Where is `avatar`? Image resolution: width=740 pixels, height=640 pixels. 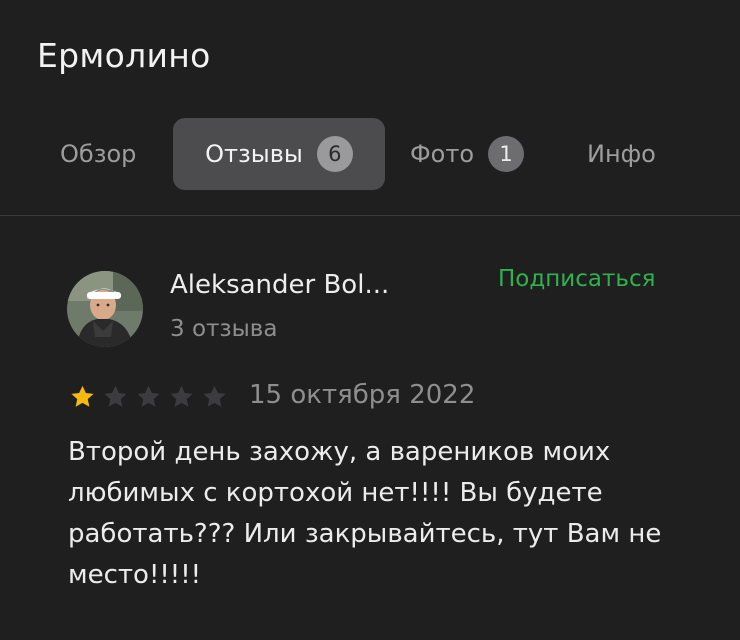 avatar is located at coordinates (105, 309).